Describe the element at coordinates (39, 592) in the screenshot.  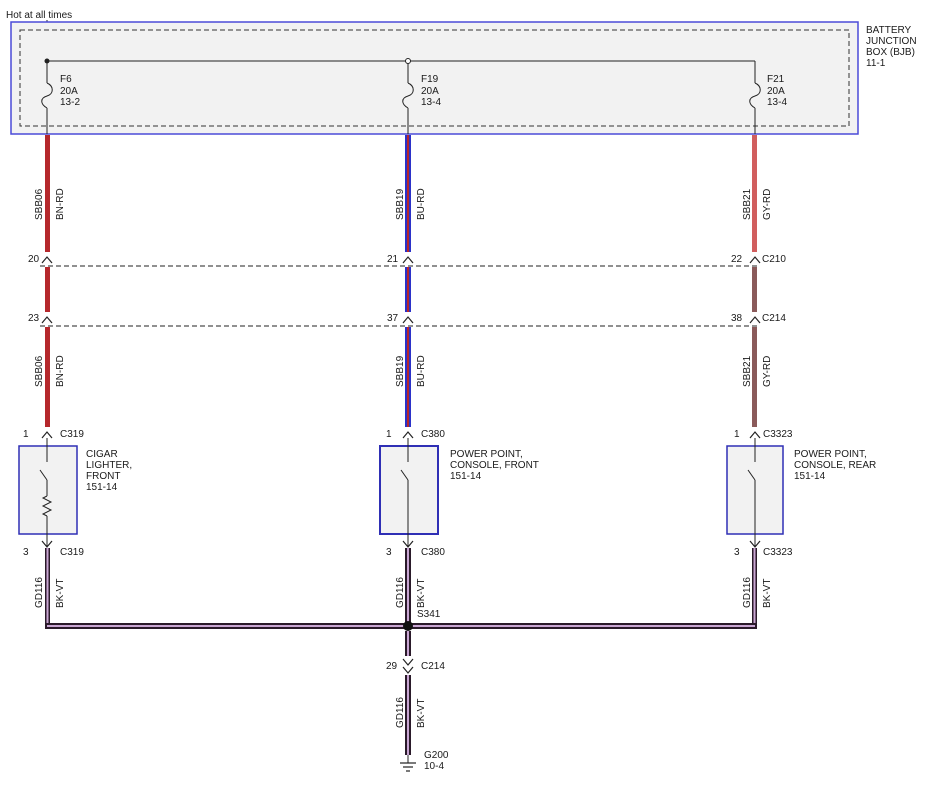
I see `wire-label-gd116-left-circuit: GD116` at that location.